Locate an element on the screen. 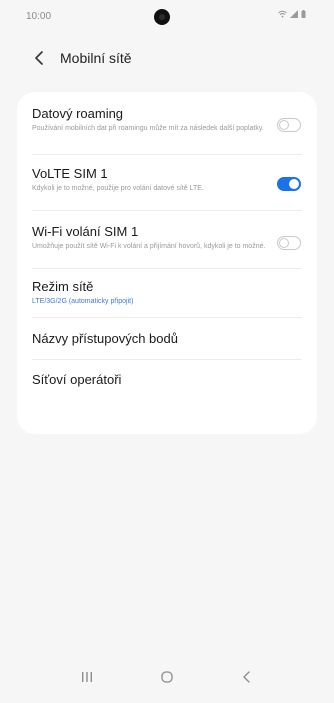  volte-toggle is located at coordinates (289, 184).